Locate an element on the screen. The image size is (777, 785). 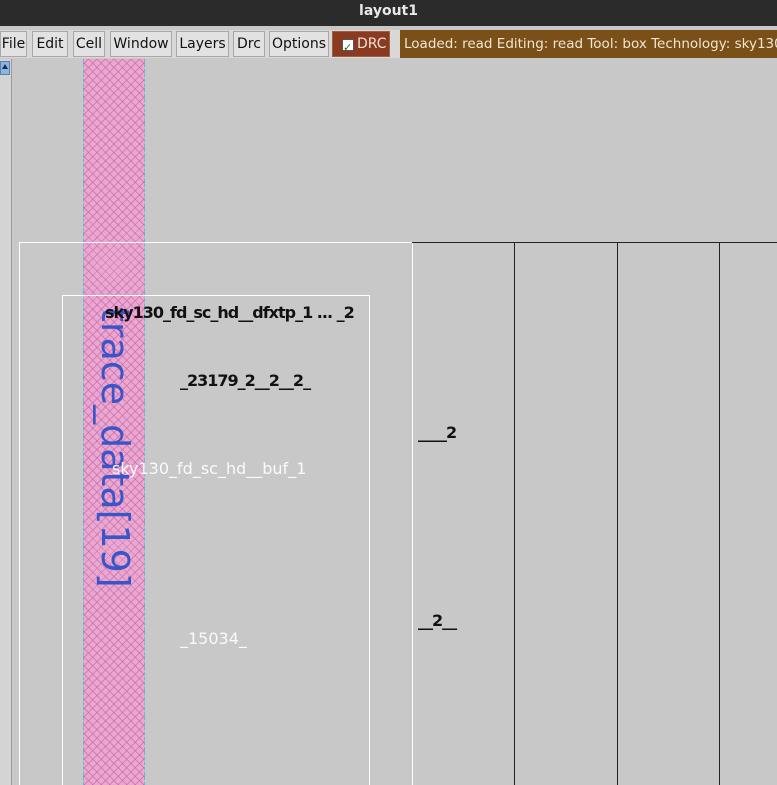
menu-cell: Cell is located at coordinates (89, 44).